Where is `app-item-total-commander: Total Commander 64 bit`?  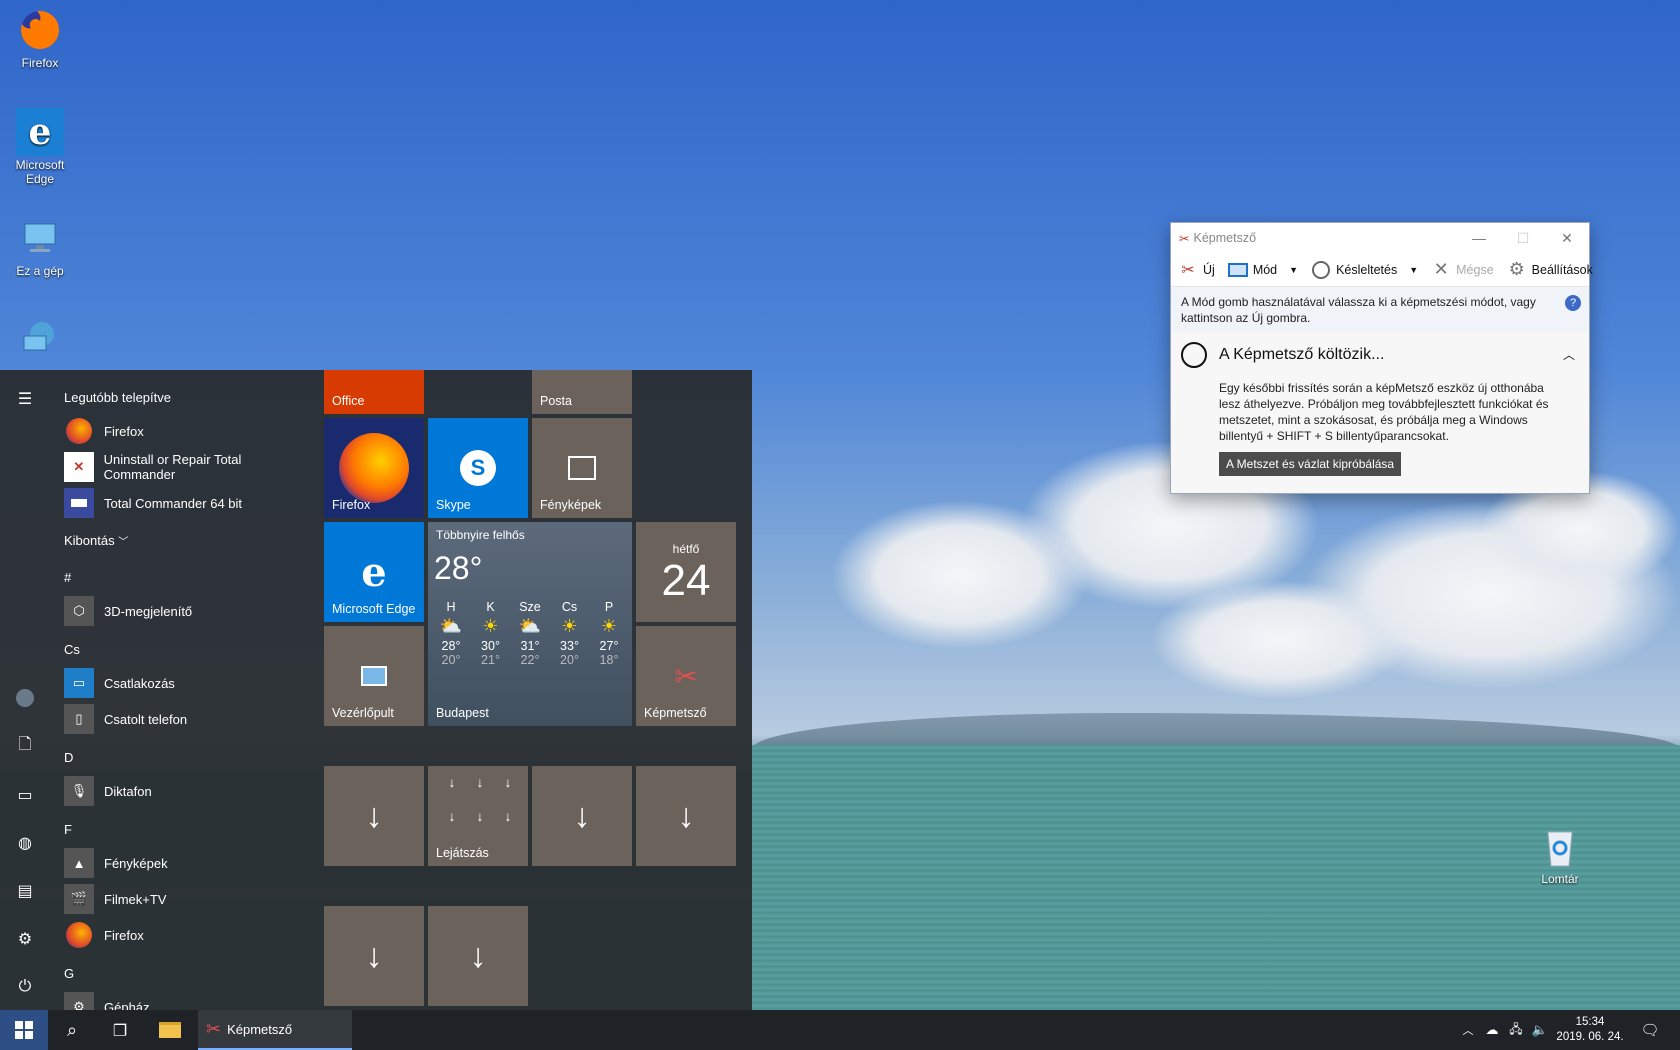 app-item-total-commander: Total Commander 64 bit is located at coordinates (189, 503).